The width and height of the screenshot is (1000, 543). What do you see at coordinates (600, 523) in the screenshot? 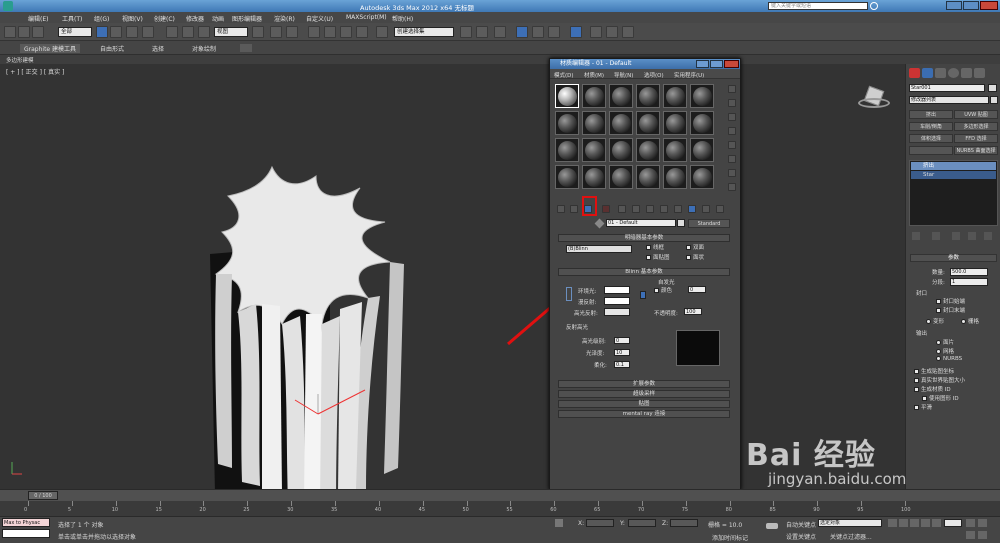
I see `x-coord-field` at bounding box center [600, 523].